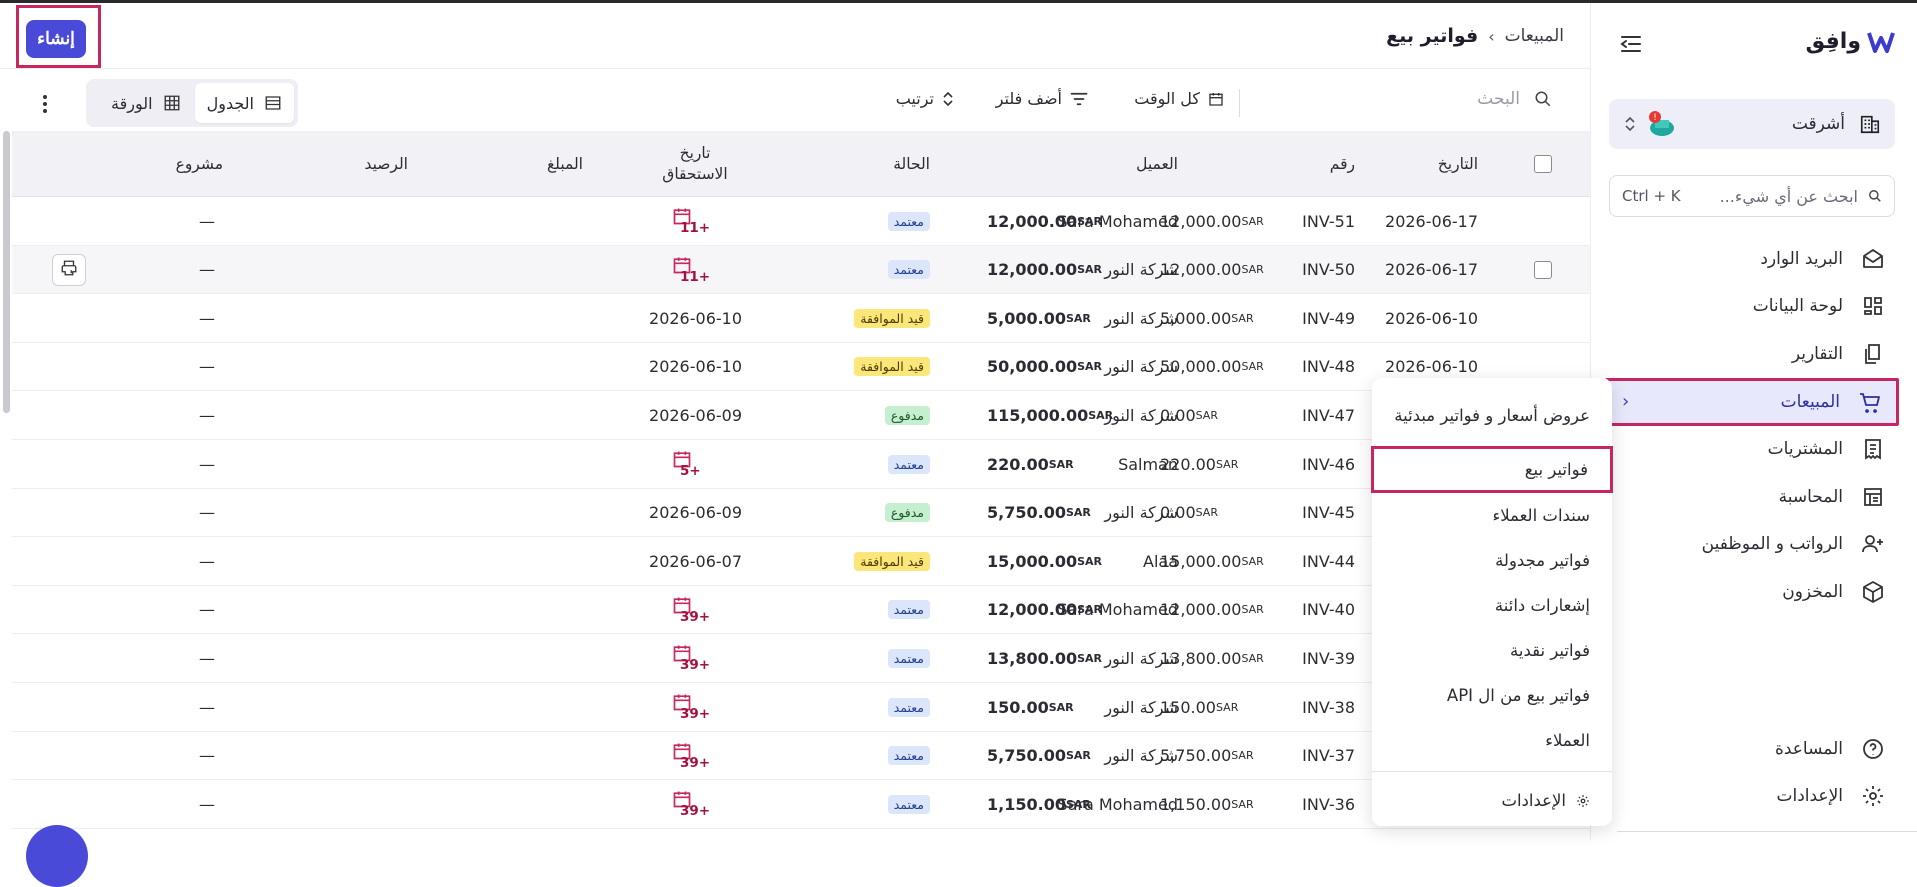  I want to click on menu-item-scheduled-invoices: فواتير مجدولة, so click(1492, 560).